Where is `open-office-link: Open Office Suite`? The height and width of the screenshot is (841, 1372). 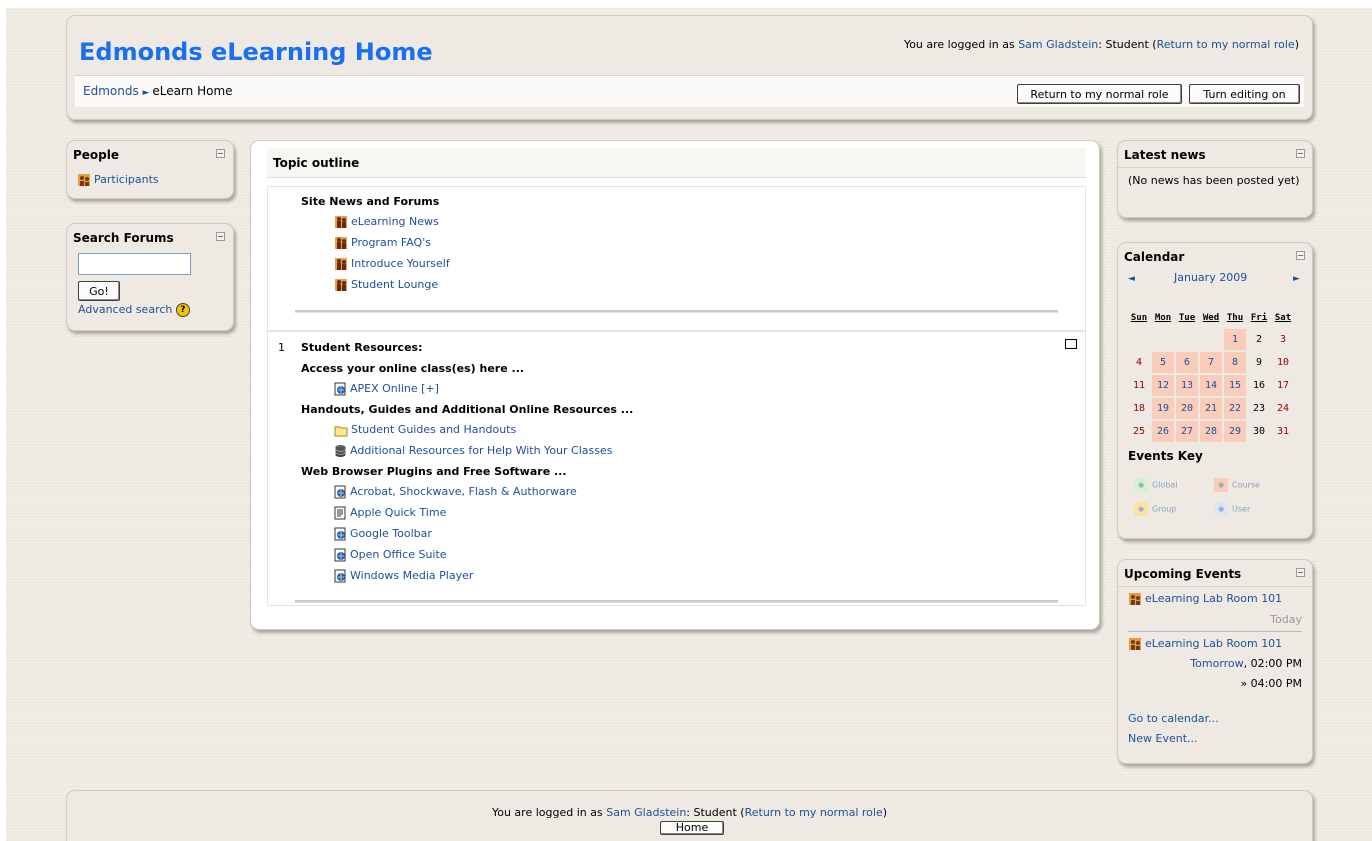
open-office-link: Open Office Suite is located at coordinates (398, 554).